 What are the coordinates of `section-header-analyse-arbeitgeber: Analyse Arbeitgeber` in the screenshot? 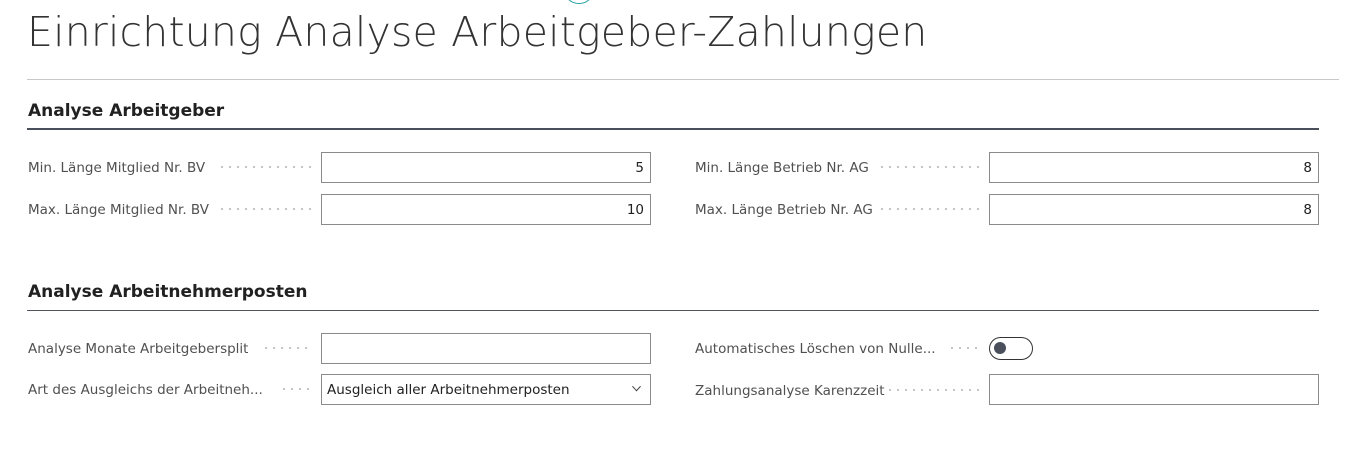 It's located at (126, 111).